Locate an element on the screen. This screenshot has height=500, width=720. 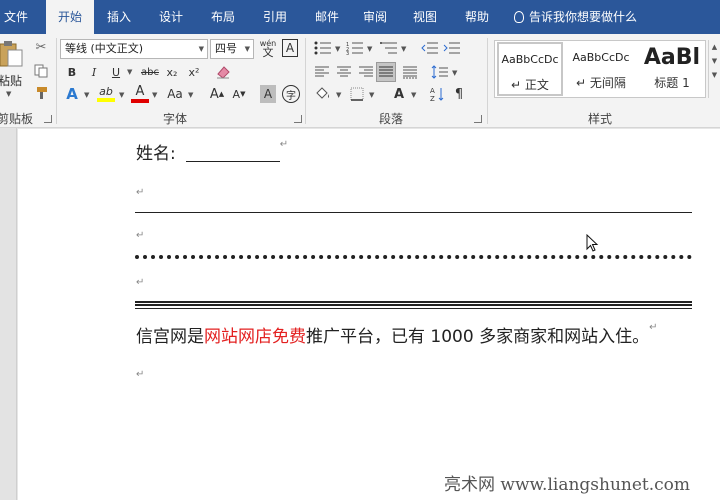
font-size-value: 四号 is located at coordinates (226, 48).